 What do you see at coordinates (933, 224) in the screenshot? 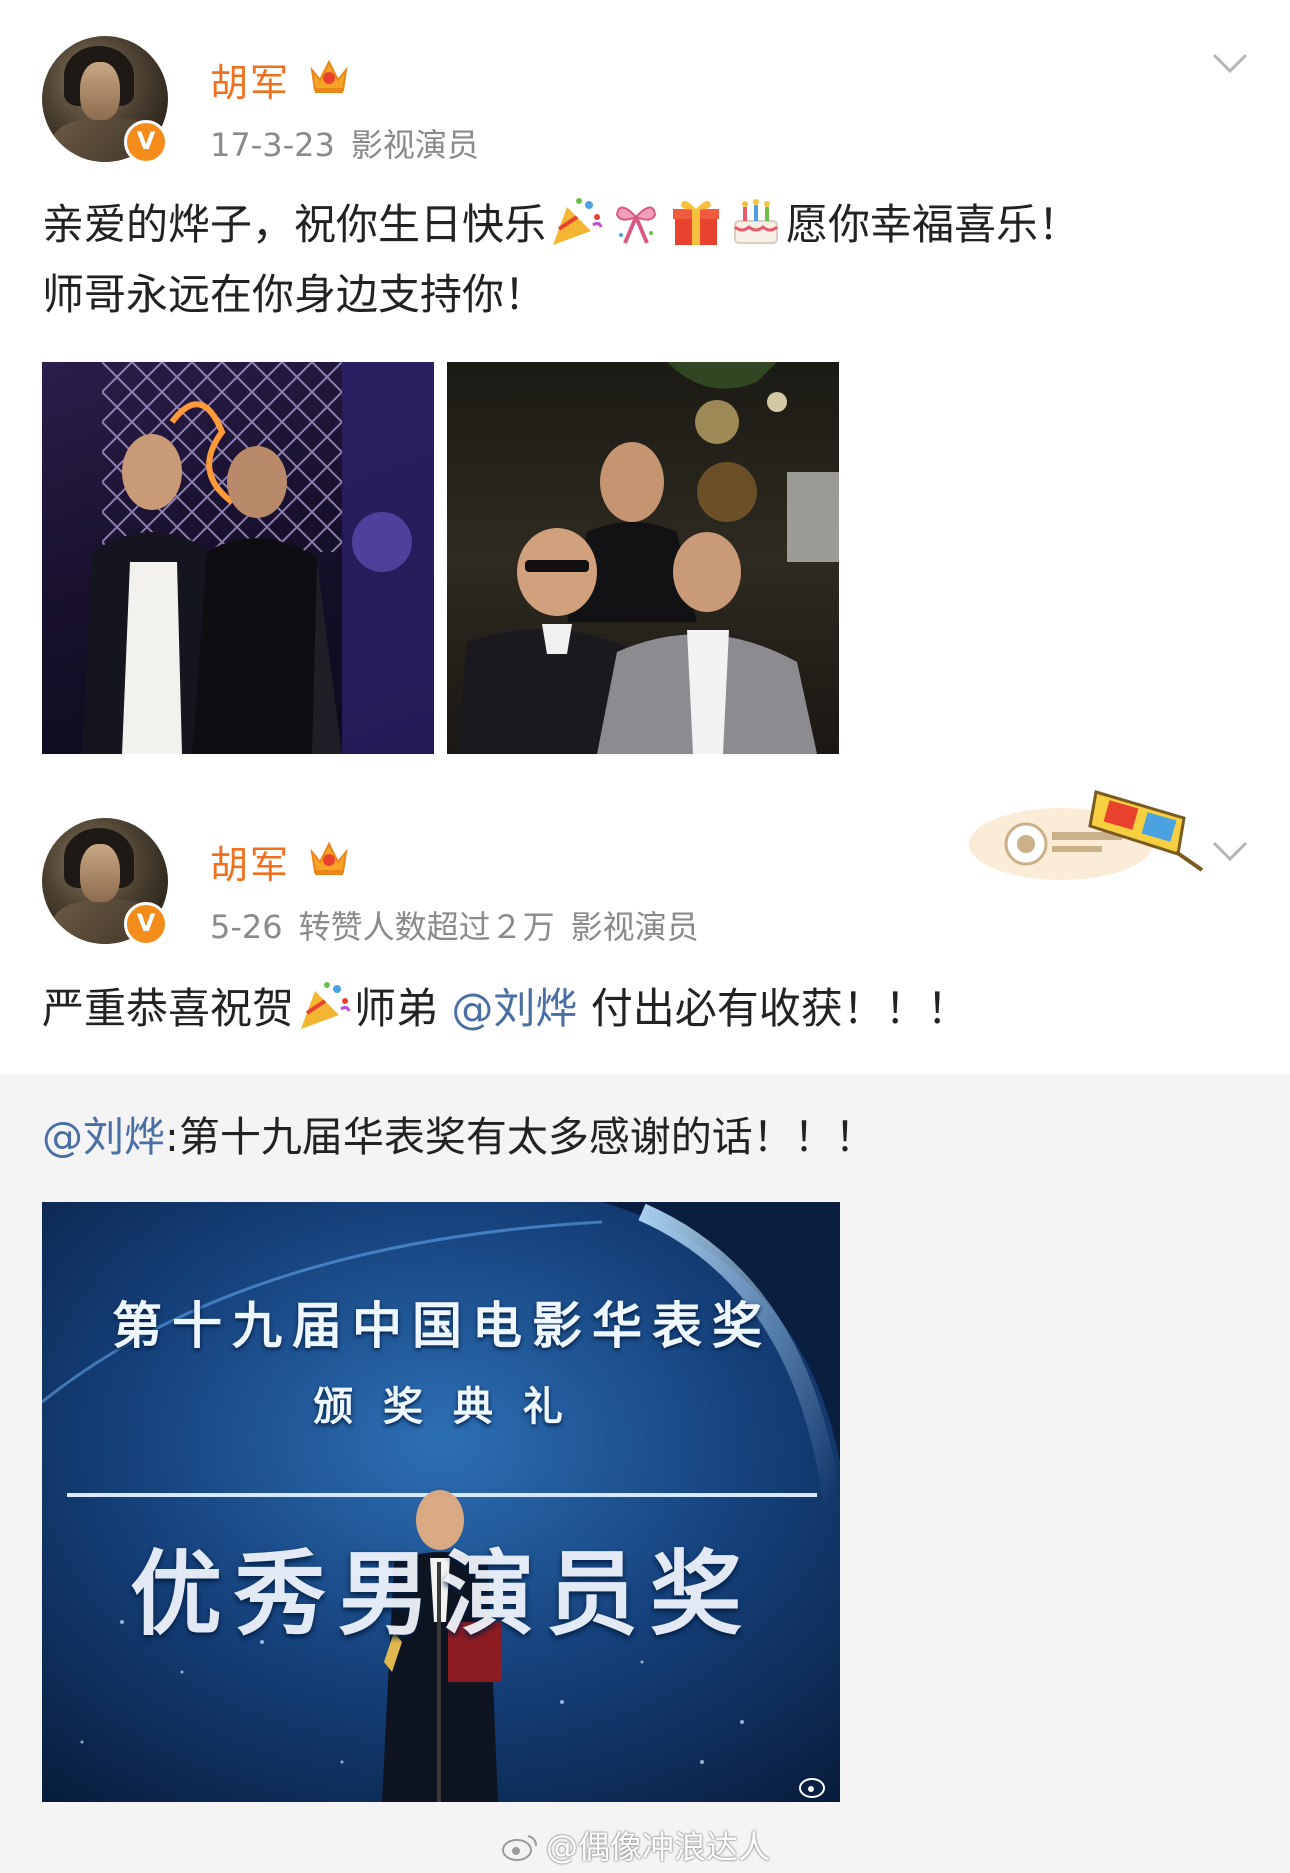
I see `post-text-segment: 愿你幸福喜乐！` at bounding box center [933, 224].